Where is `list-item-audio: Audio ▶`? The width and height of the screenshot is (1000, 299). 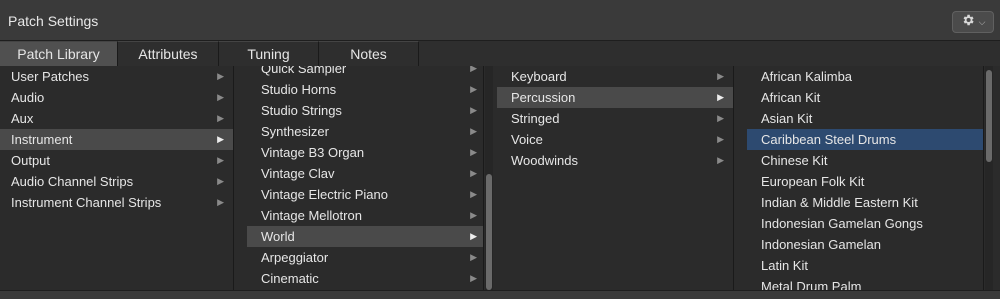 list-item-audio: Audio ▶ is located at coordinates (116, 97).